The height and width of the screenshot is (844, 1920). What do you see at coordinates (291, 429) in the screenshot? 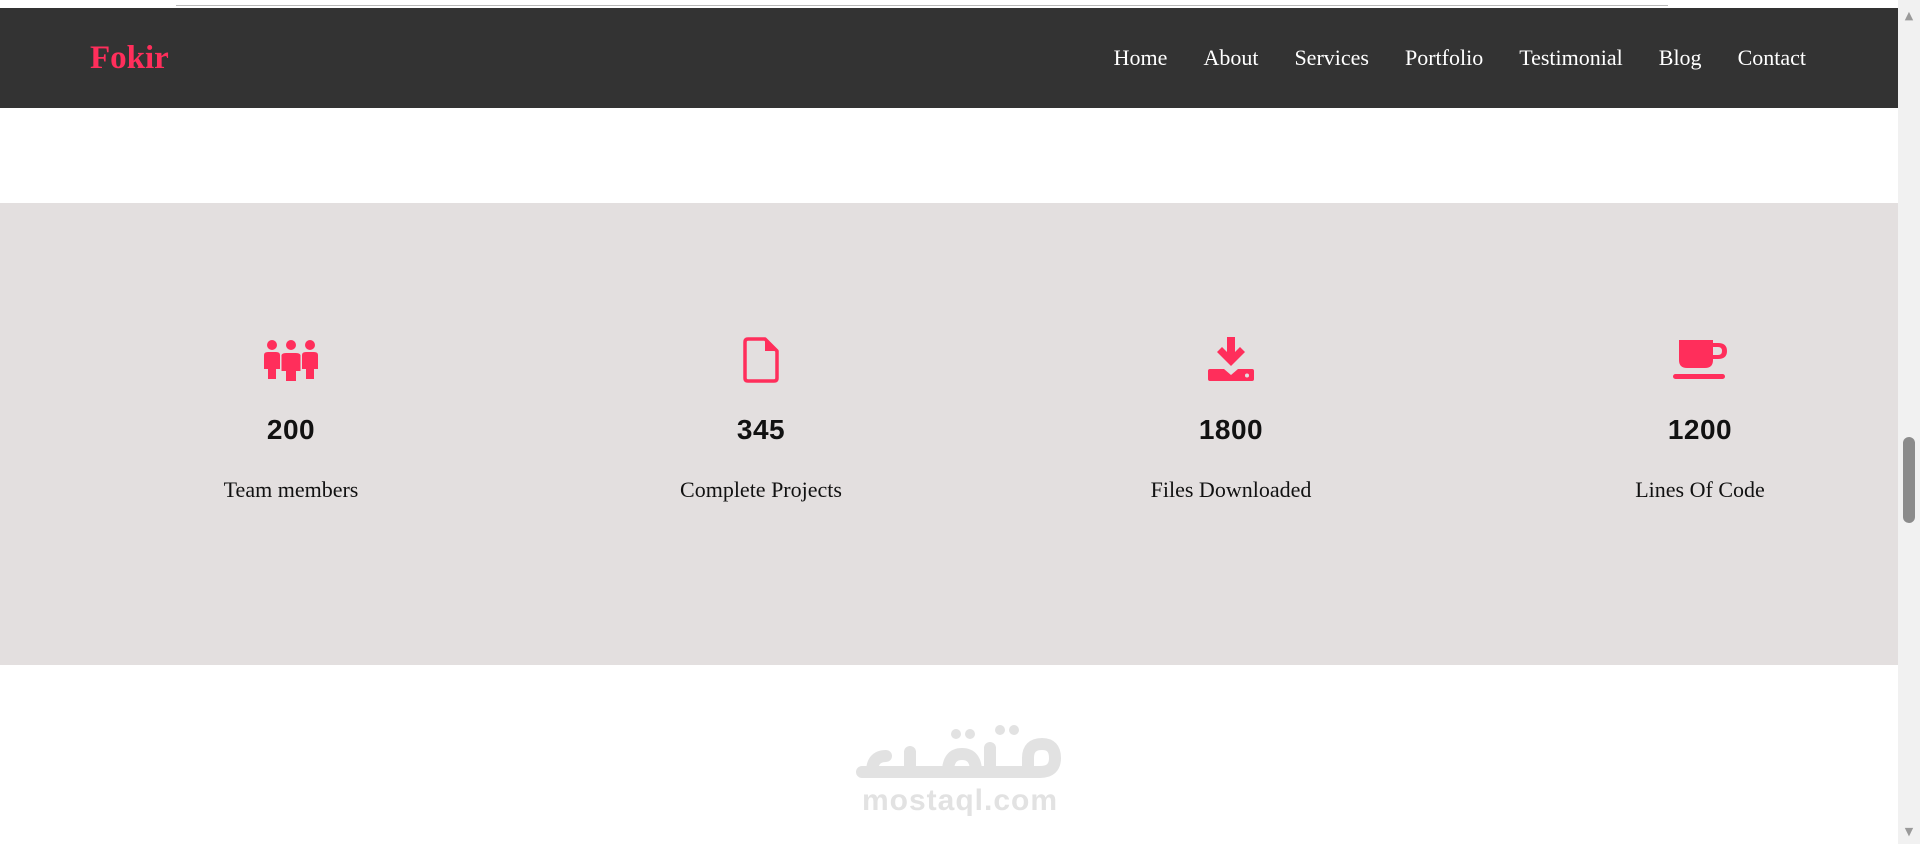
I see `stat-value: 200` at bounding box center [291, 429].